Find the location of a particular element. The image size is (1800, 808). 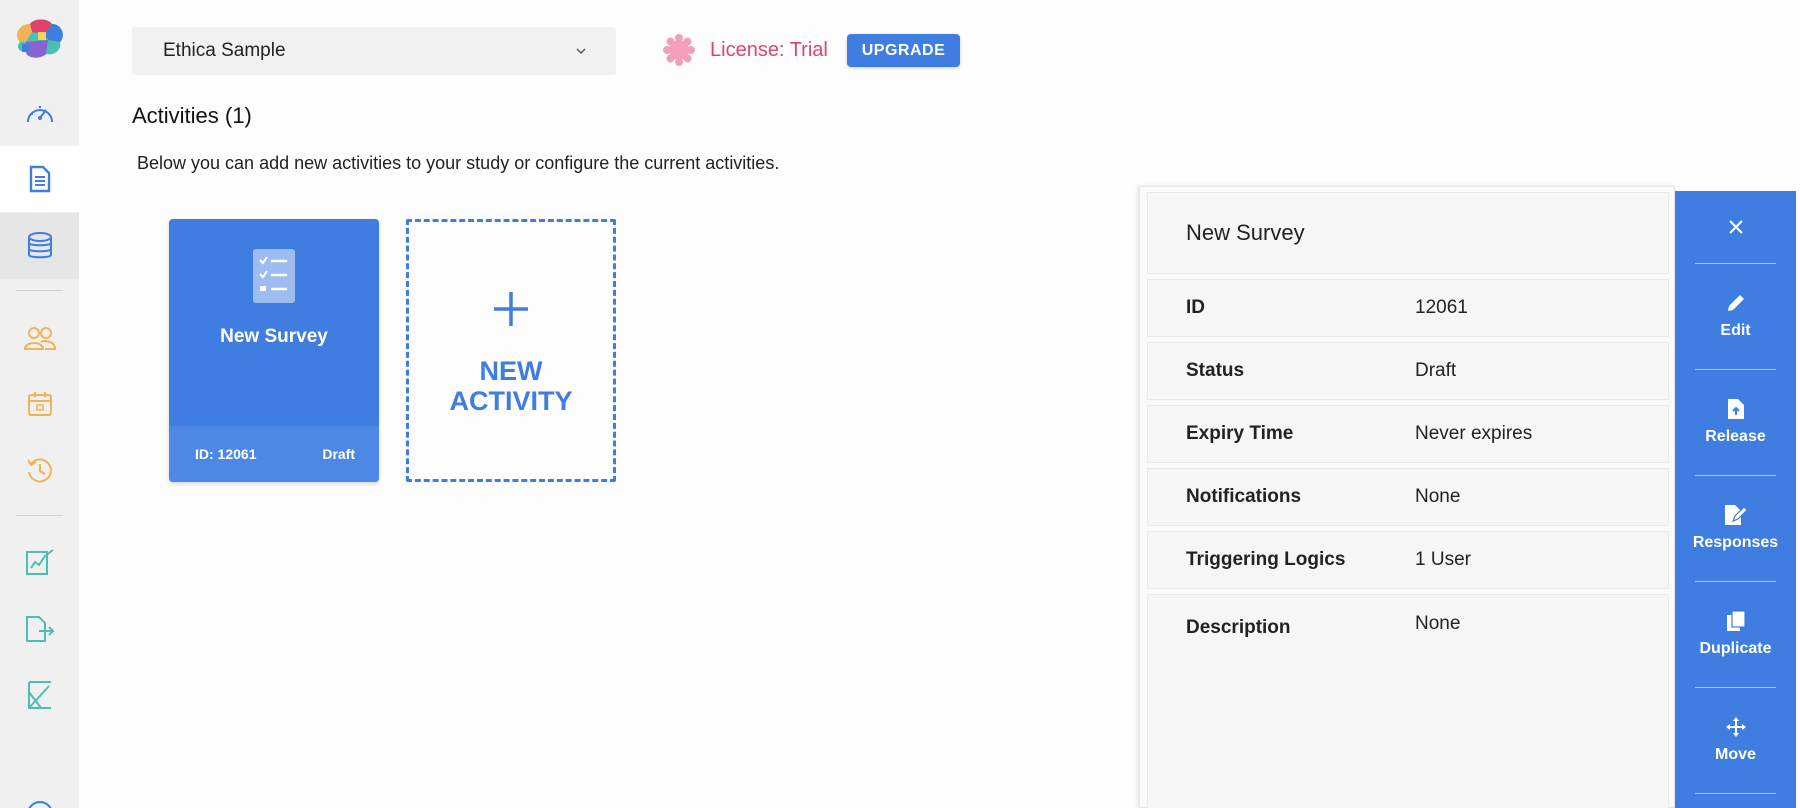

checklist-icon is located at coordinates (274, 276).